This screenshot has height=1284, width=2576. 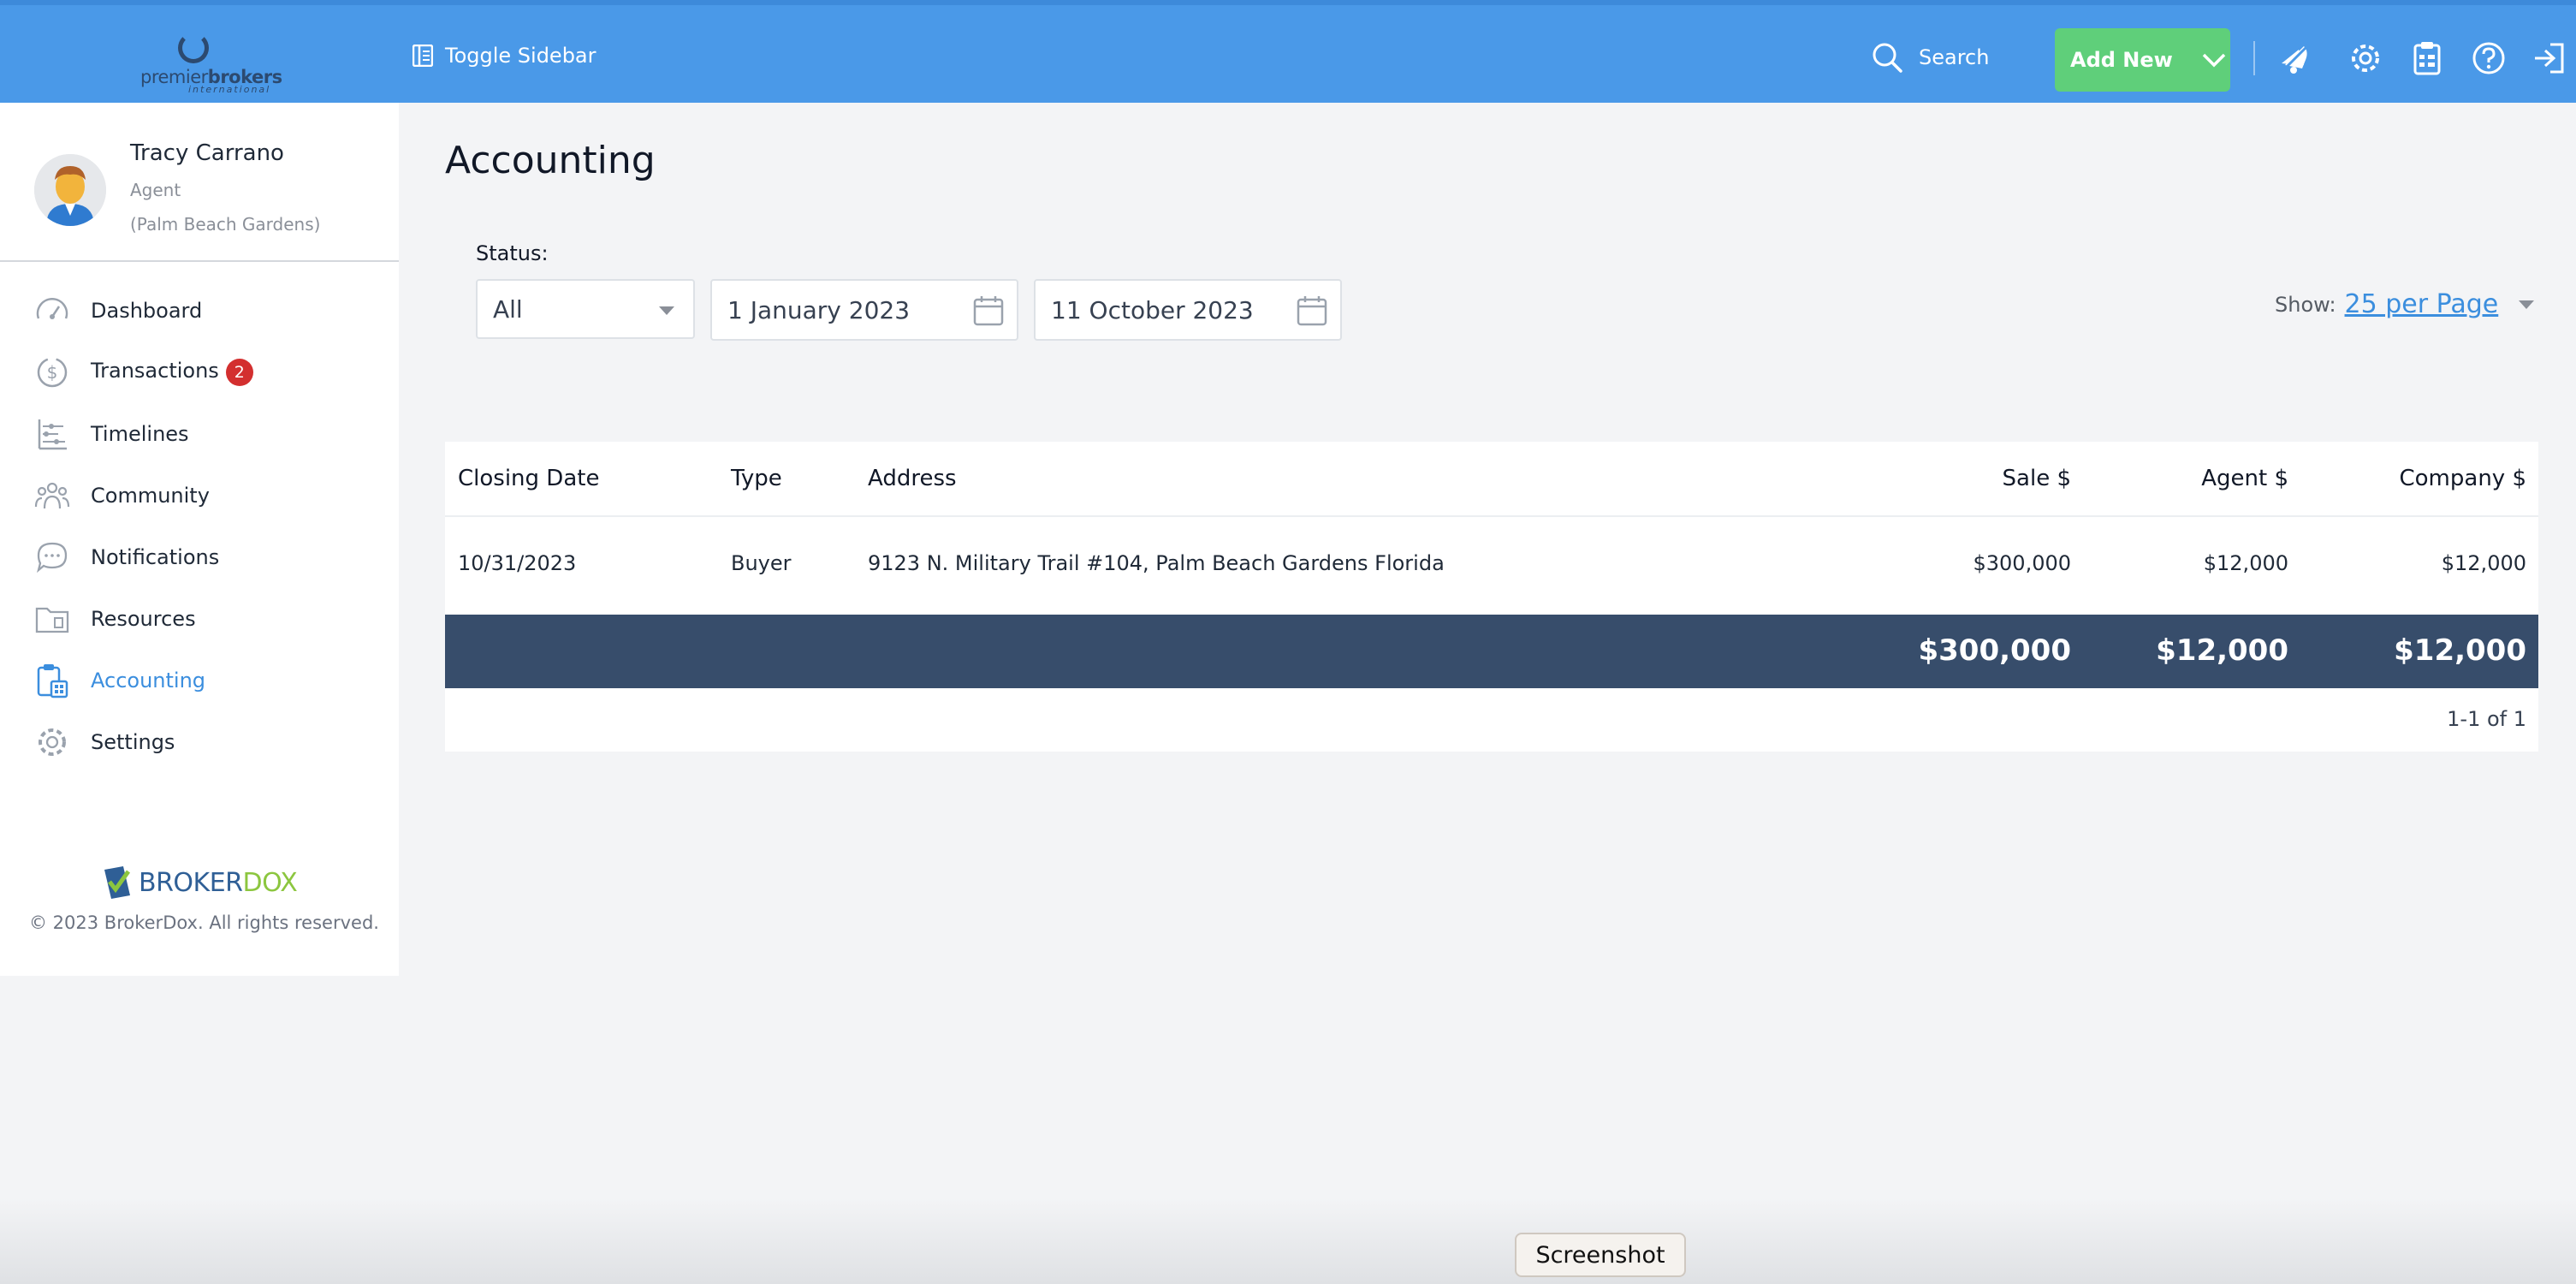 I want to click on sidebar-item-community: Community, so click(x=205, y=496).